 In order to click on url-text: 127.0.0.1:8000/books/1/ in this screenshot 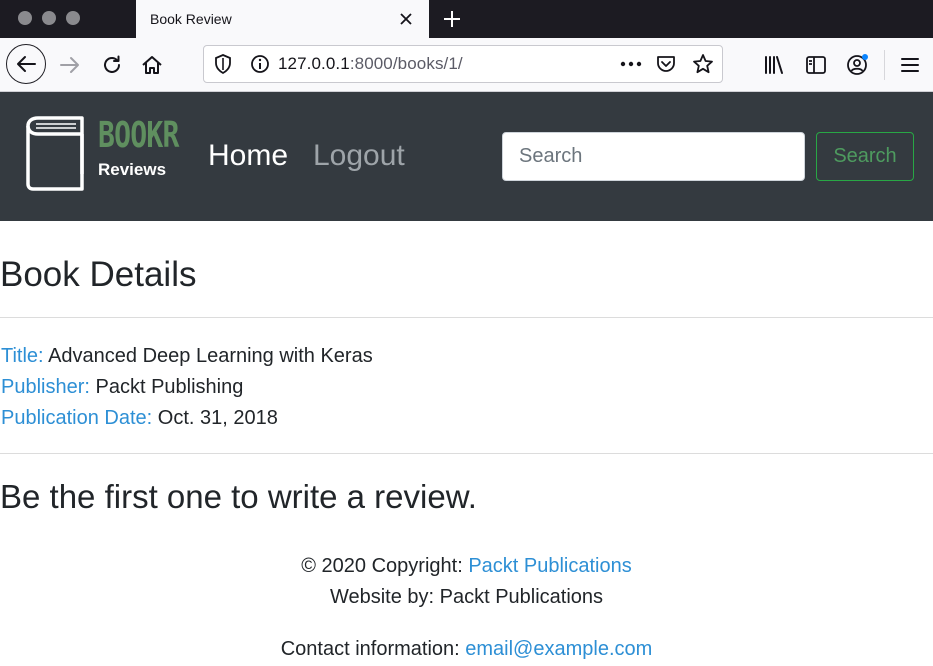, I will do `click(449, 64)`.